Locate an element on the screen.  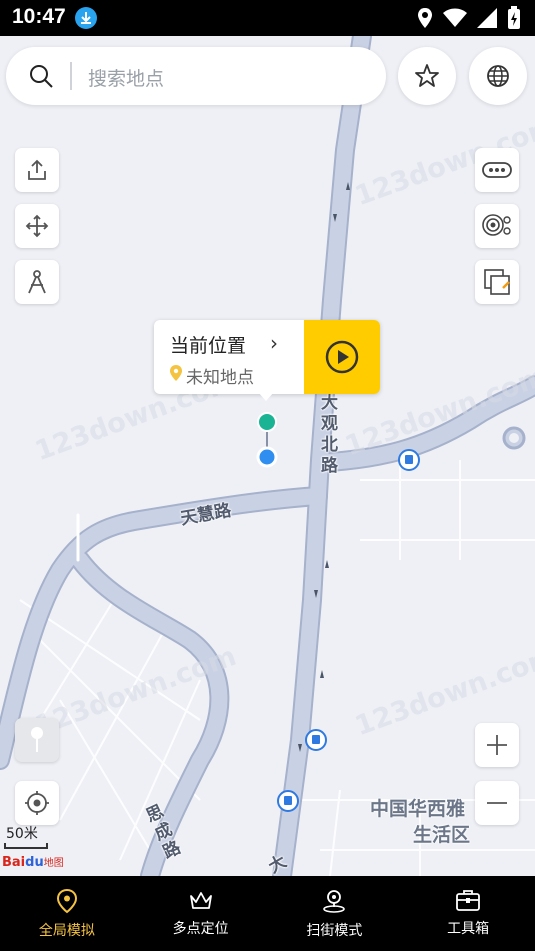
radar-button is located at coordinates (497, 226).